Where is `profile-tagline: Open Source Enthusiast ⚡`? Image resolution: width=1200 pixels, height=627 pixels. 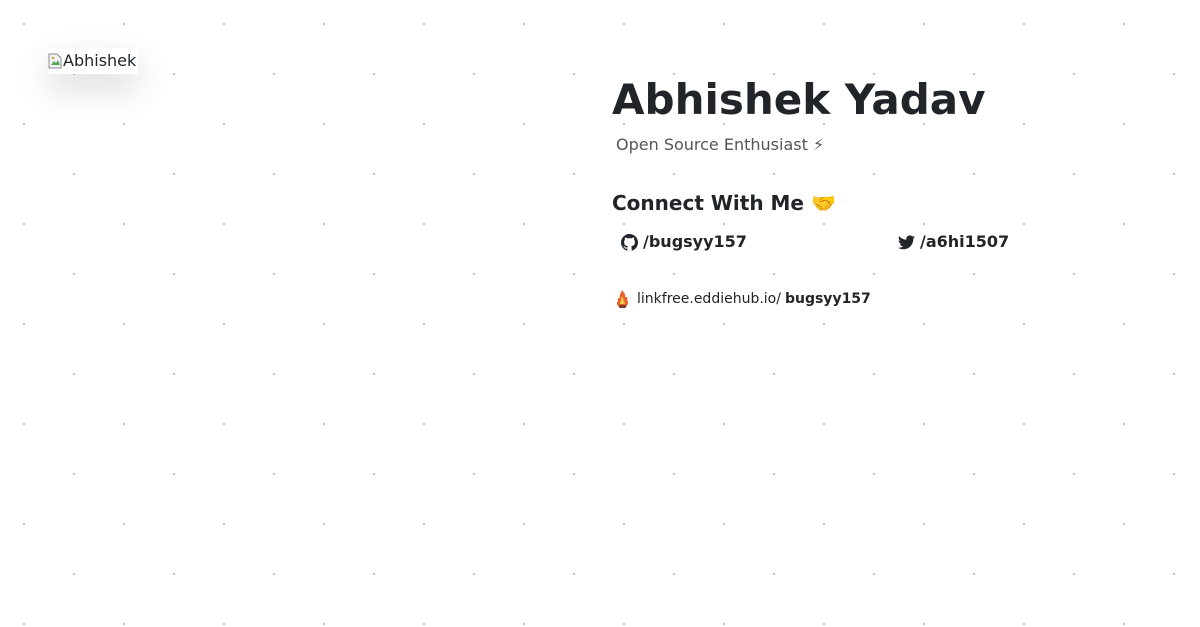 profile-tagline: Open Source Enthusiast ⚡ is located at coordinates (720, 144).